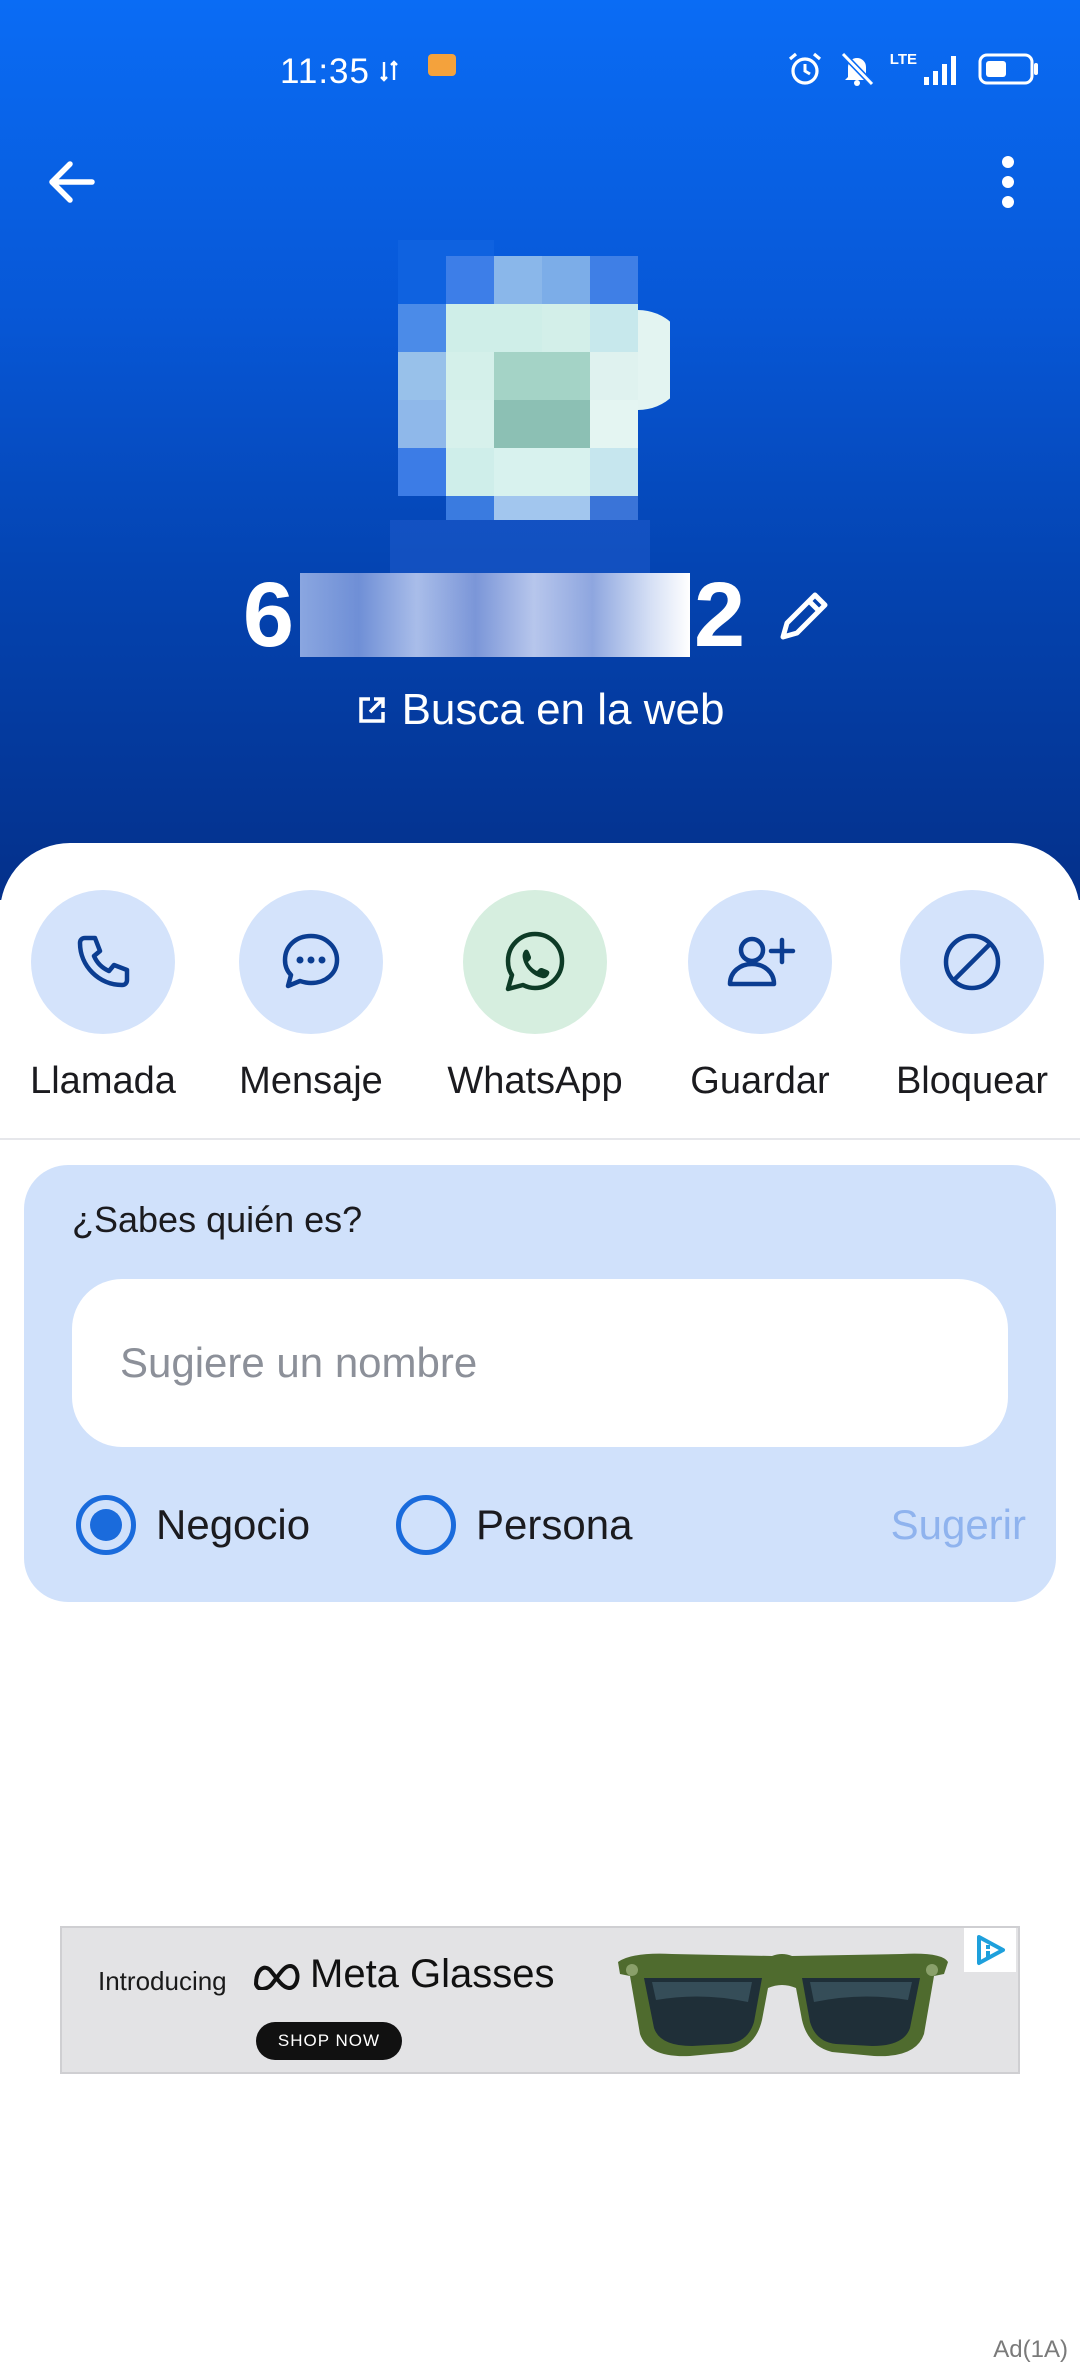 This screenshot has width=1080, height=2376. Describe the element at coordinates (162, 1981) in the screenshot. I see `ad-intro-text: Introducing` at that location.